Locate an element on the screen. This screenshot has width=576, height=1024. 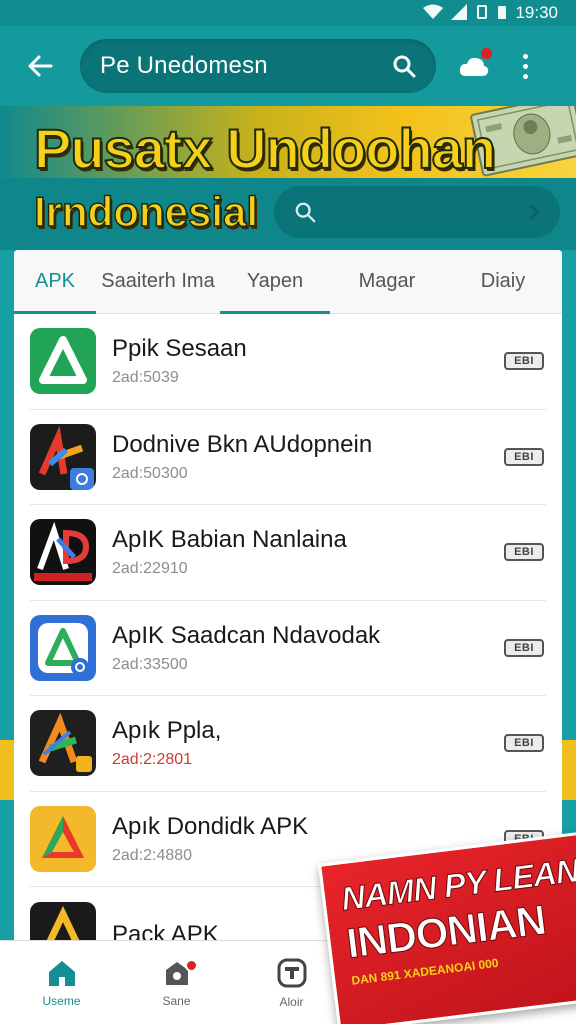
search-input: Pe Unedomesn is located at coordinates (246, 66).